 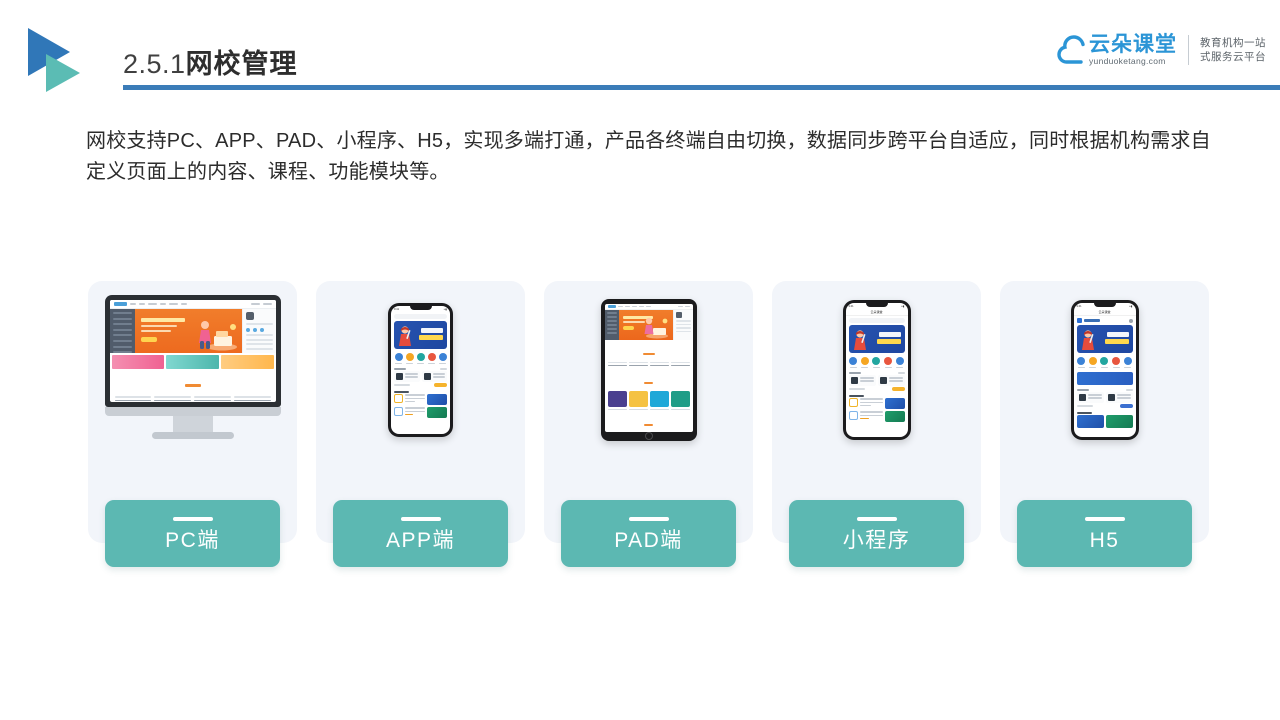 What do you see at coordinates (659, 409) in the screenshot?
I see `caption-line` at bounding box center [659, 409].